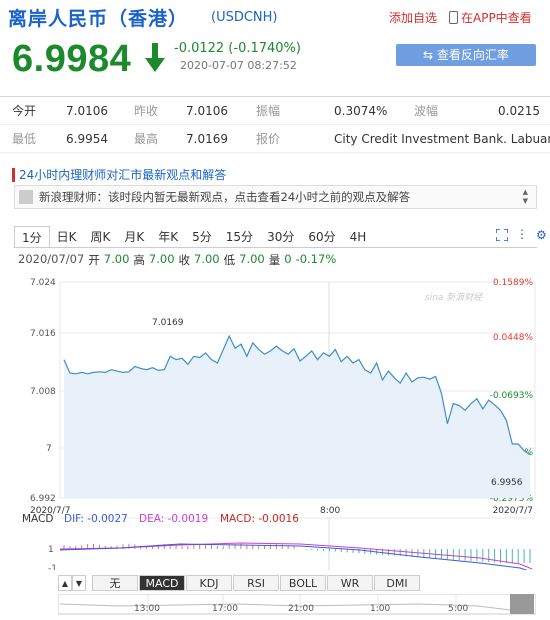 This screenshot has width=550, height=620. I want to click on chevron-up-icon: ▲, so click(525, 192).